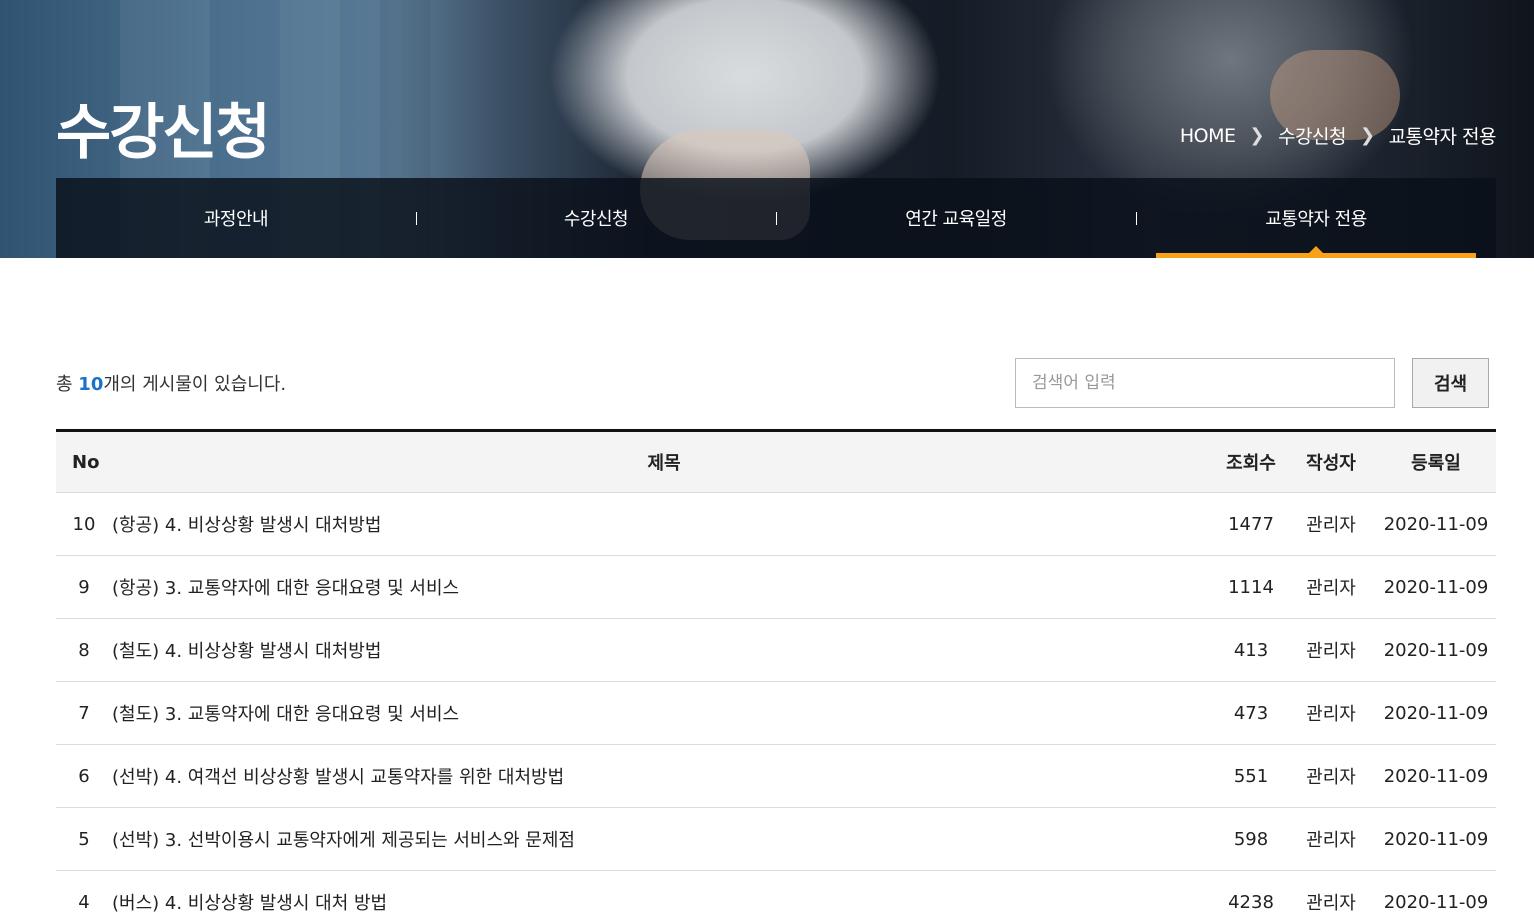 The image size is (1534, 917). I want to click on row-views: 1477, so click(1251, 524).